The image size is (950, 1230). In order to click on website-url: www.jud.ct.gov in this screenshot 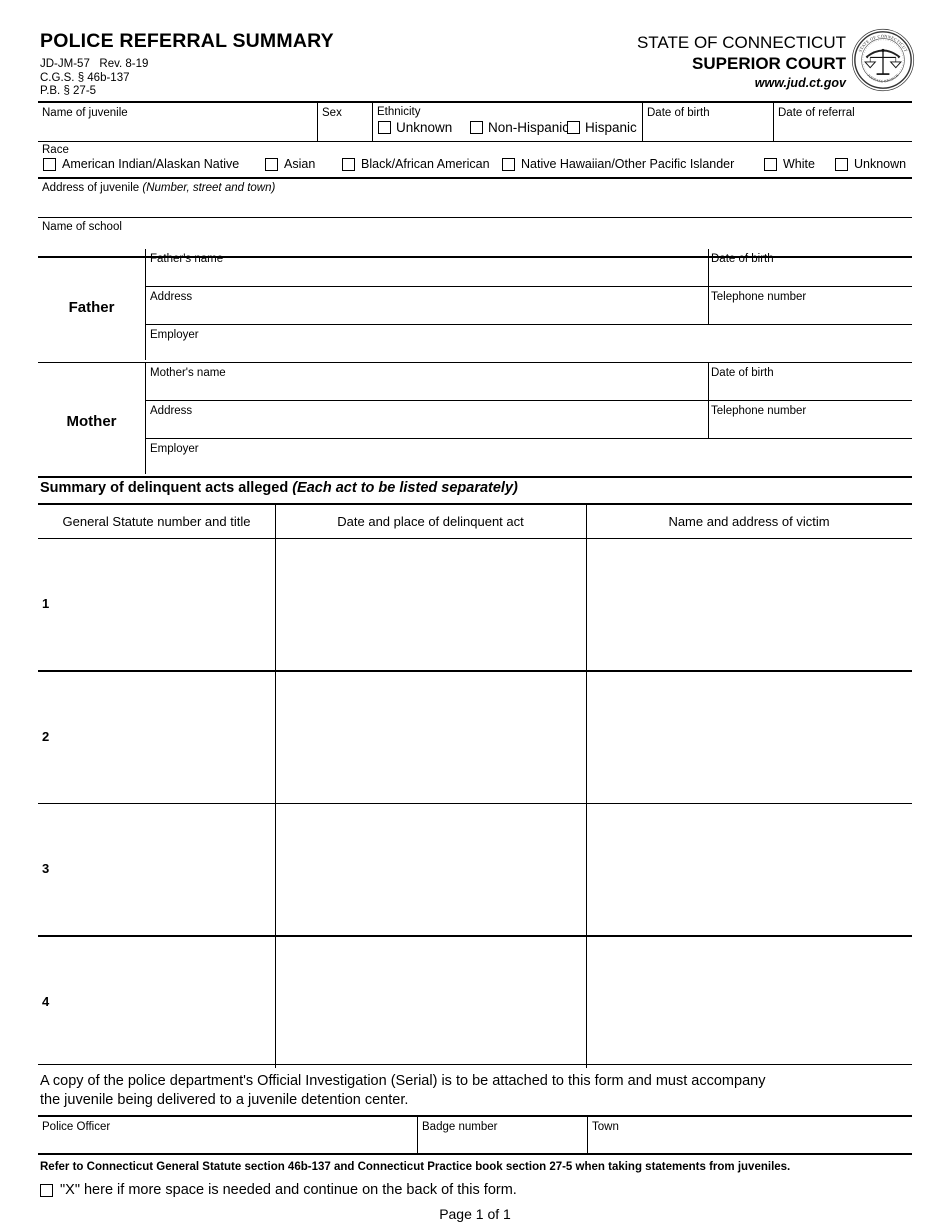, I will do `click(800, 83)`.